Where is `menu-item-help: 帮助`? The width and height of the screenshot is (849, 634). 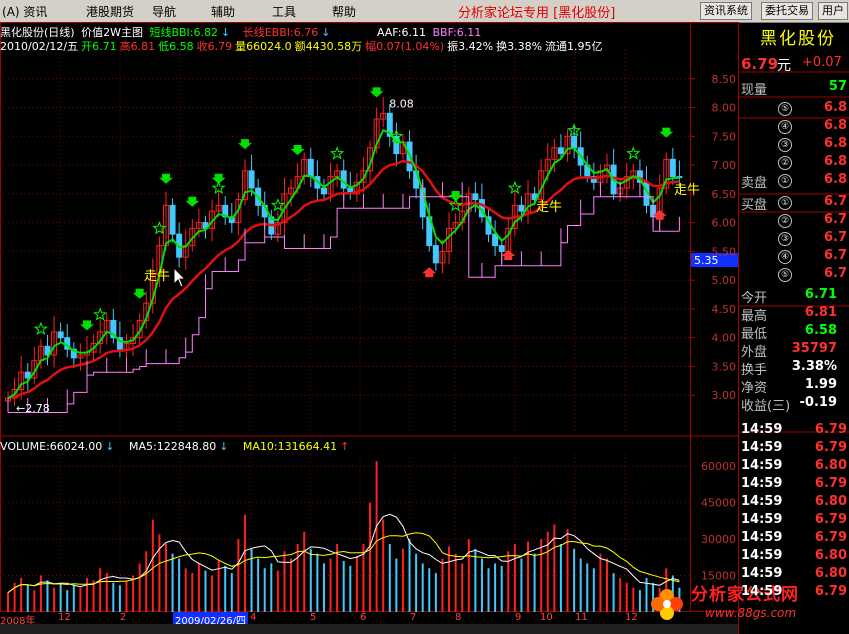
menu-item-help: 帮助 is located at coordinates (344, 11).